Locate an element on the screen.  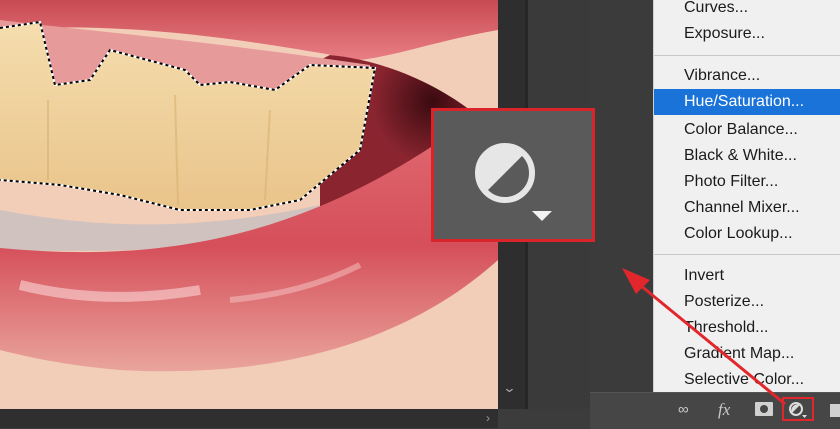
layers-bottom-bar: ∞ fx is located at coordinates (715, 410).